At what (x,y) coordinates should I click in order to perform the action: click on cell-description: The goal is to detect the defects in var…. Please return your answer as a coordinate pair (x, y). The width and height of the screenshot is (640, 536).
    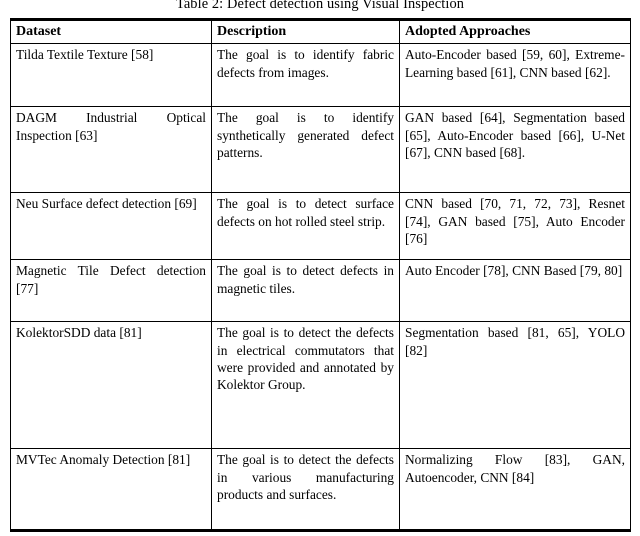
    Looking at the image, I should click on (305, 490).